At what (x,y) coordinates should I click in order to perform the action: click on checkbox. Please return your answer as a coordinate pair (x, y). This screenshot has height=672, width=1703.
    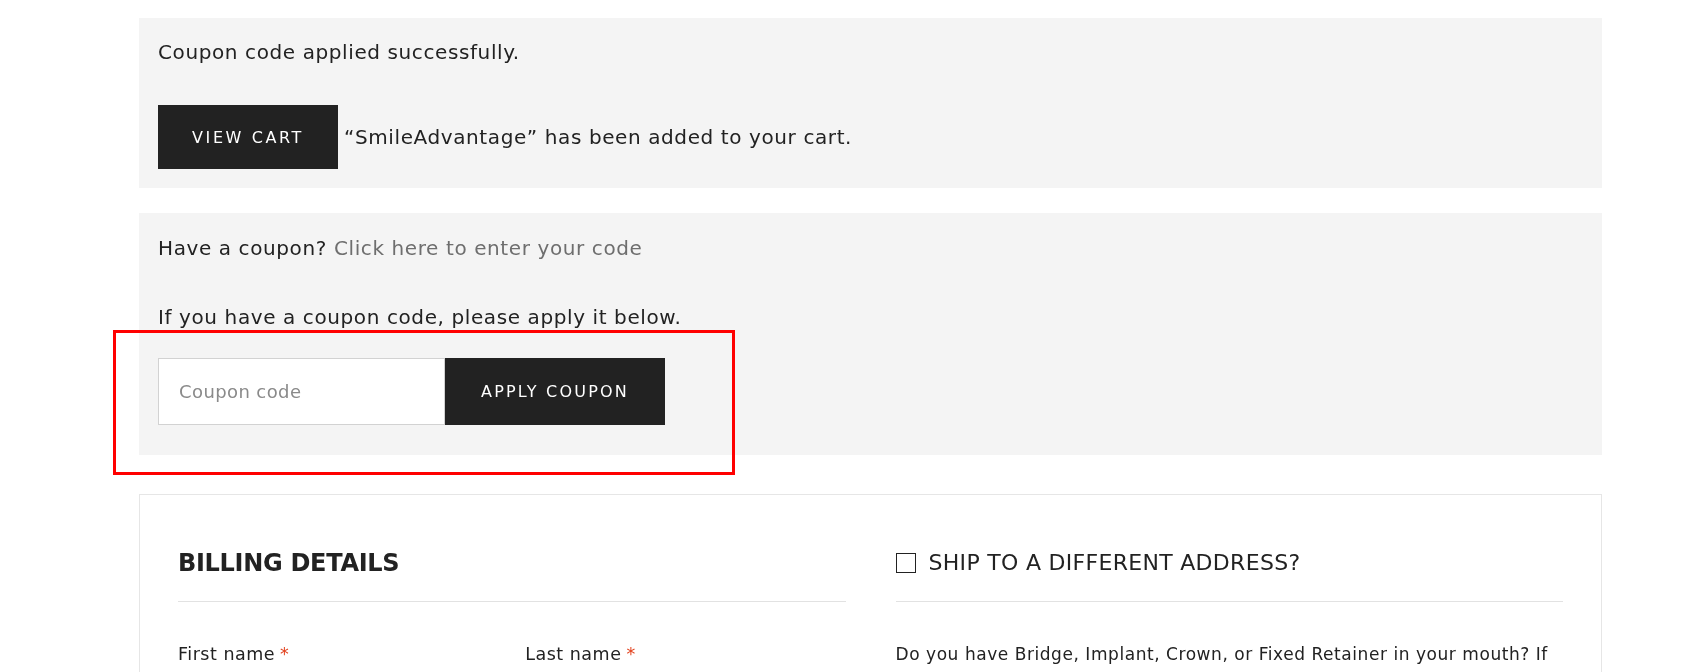
    Looking at the image, I should click on (905, 563).